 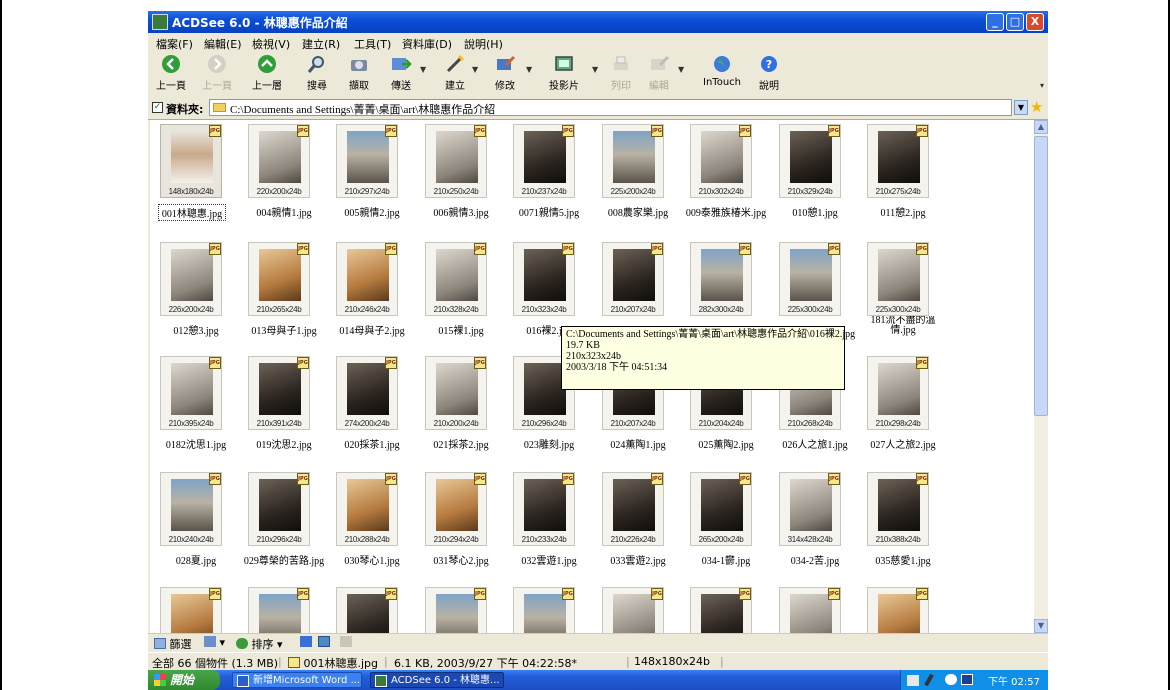 I want to click on thumbnail-item: JPG 210x297x24b 005親情2.jpg, so click(x=372, y=177).